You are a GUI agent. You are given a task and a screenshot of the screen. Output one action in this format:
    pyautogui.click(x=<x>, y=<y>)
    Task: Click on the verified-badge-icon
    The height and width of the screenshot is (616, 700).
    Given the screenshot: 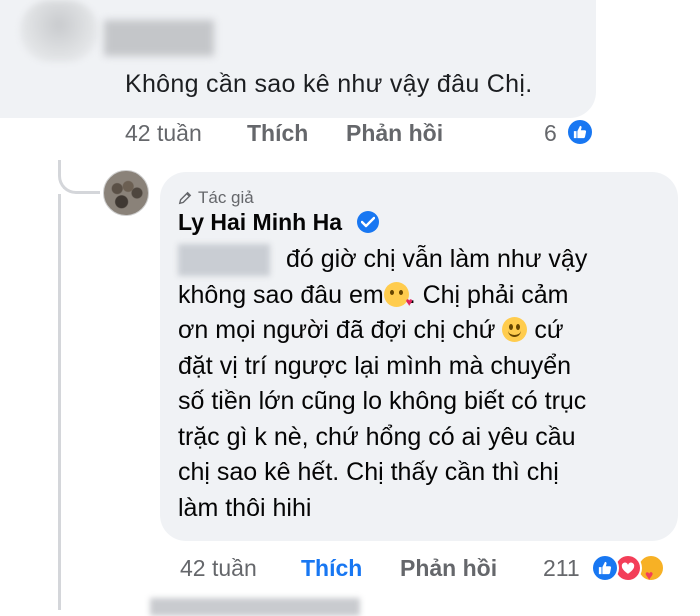 What is the action you would take?
    pyautogui.click(x=368, y=222)
    